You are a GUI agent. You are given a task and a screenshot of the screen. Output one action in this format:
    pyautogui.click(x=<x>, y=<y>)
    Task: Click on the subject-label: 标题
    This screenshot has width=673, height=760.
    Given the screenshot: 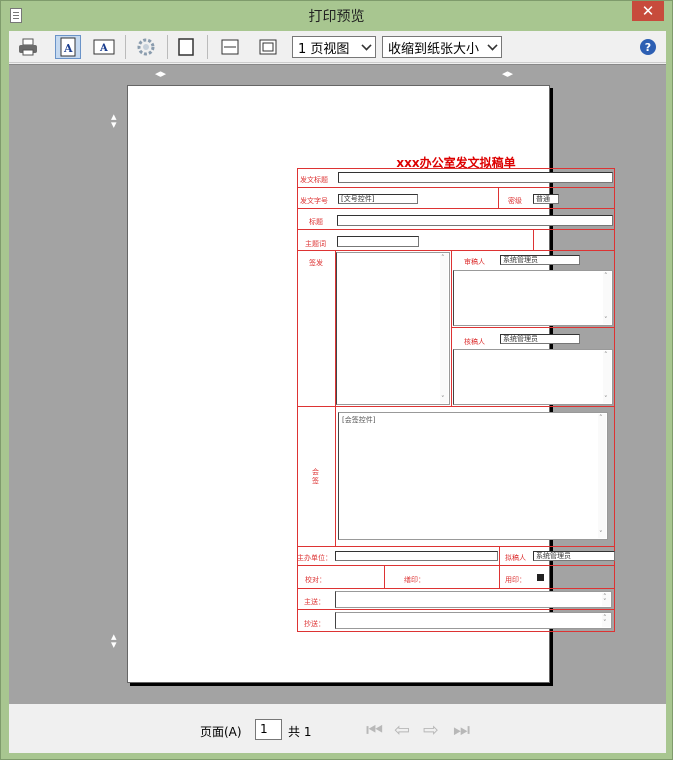 What is the action you would take?
    pyautogui.click(x=316, y=222)
    